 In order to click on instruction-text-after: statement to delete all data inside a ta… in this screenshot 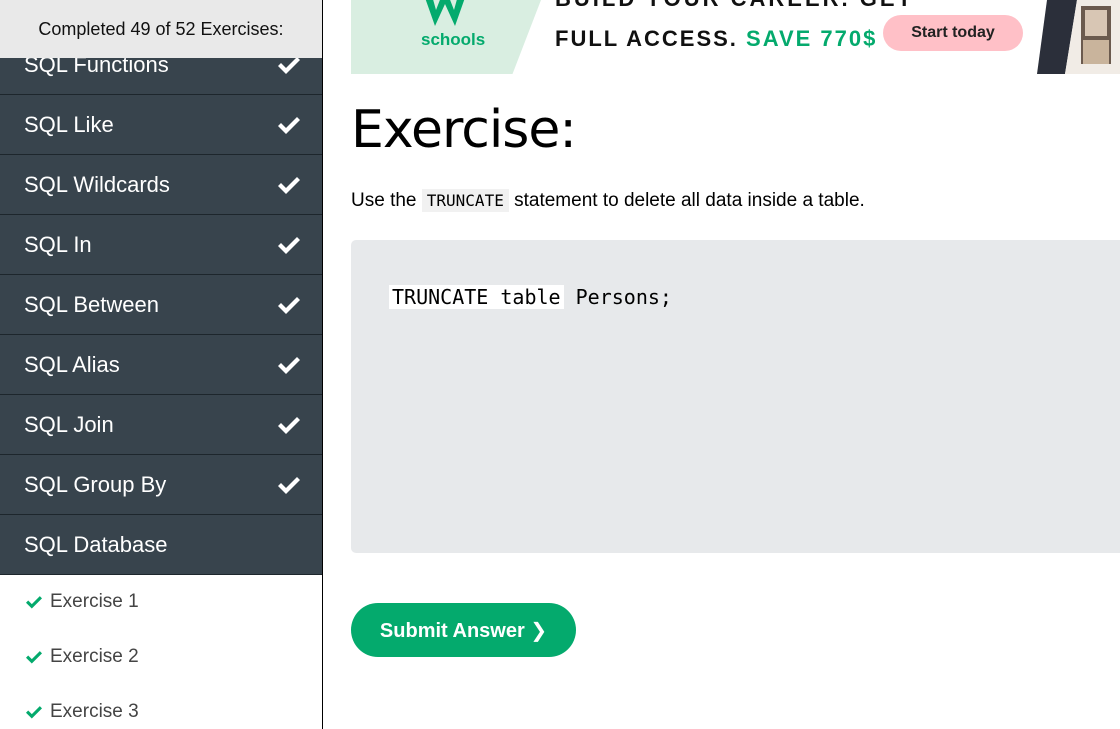, I will do `click(689, 200)`.